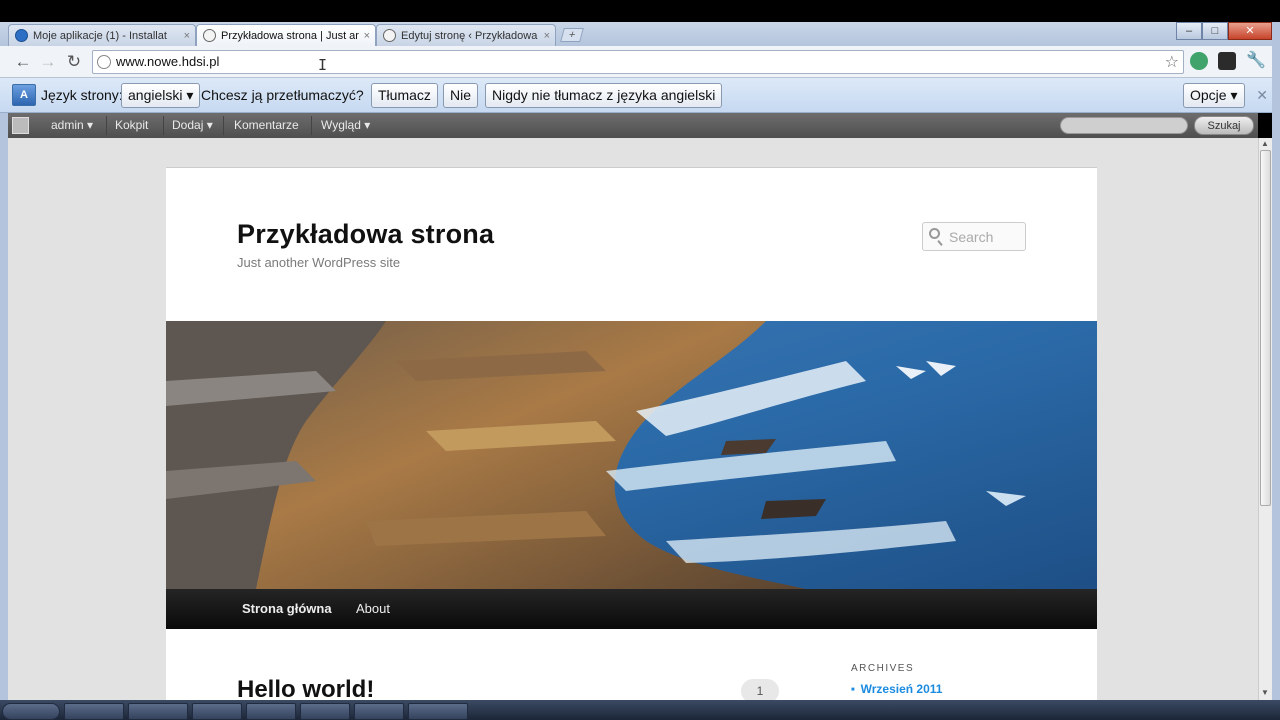 The image size is (1280, 720). What do you see at coordinates (323, 65) in the screenshot?
I see `text-cursor-icon: I` at bounding box center [323, 65].